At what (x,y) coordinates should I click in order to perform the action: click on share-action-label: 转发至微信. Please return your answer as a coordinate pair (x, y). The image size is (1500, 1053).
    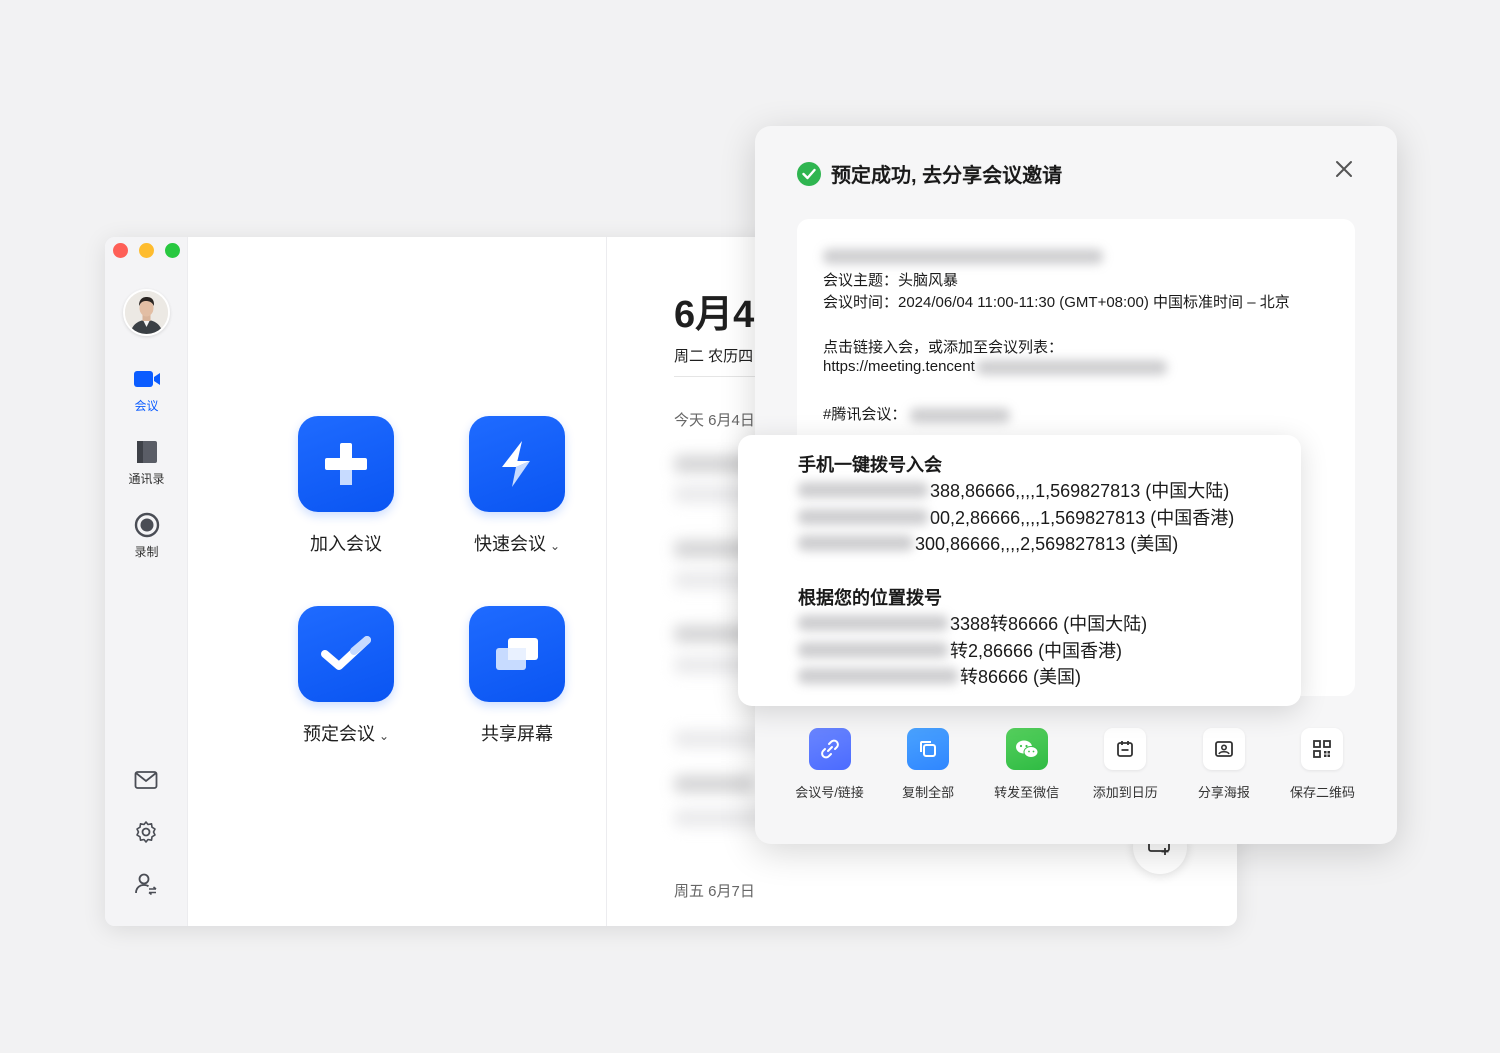
    Looking at the image, I should click on (1027, 792).